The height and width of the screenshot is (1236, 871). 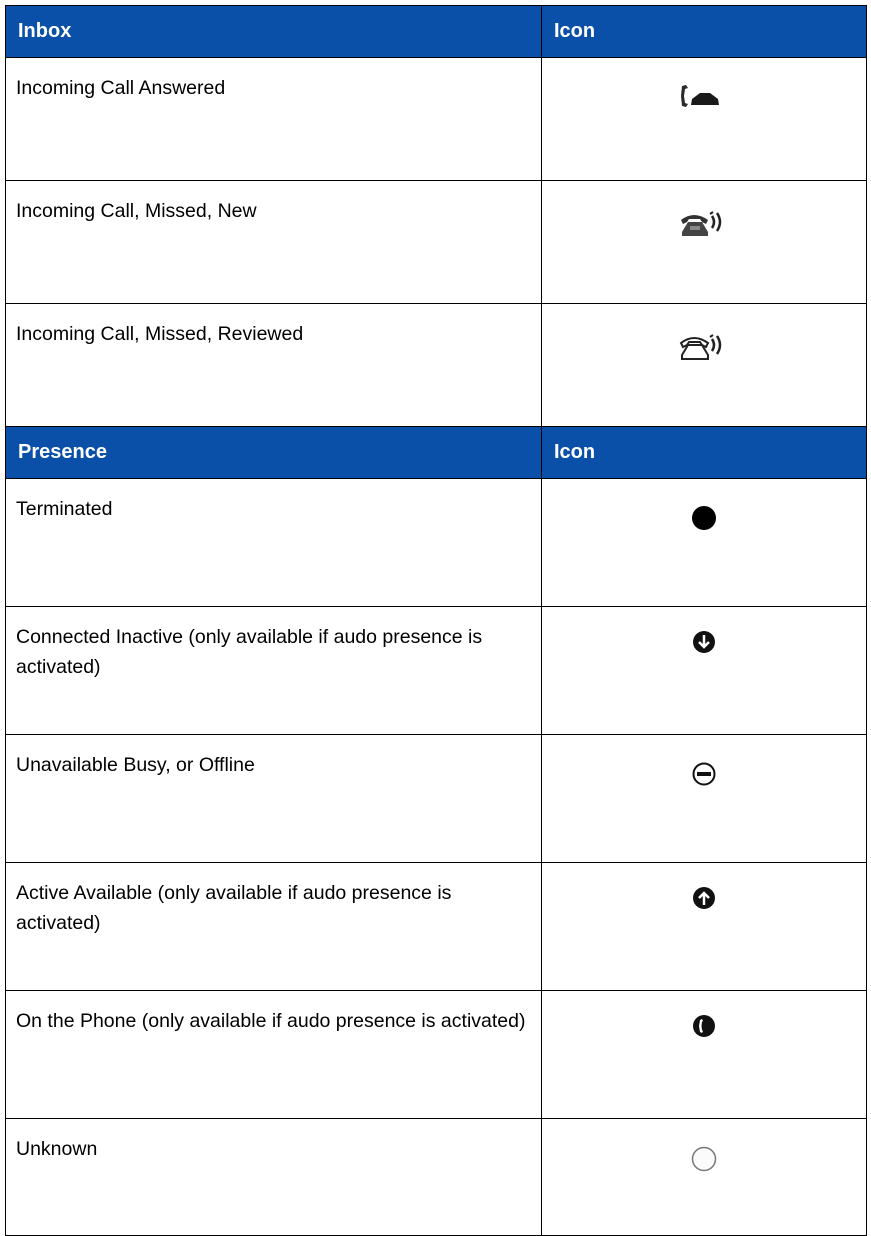 I want to click on inbox-header-row: Inbox Icon, so click(x=436, y=31).